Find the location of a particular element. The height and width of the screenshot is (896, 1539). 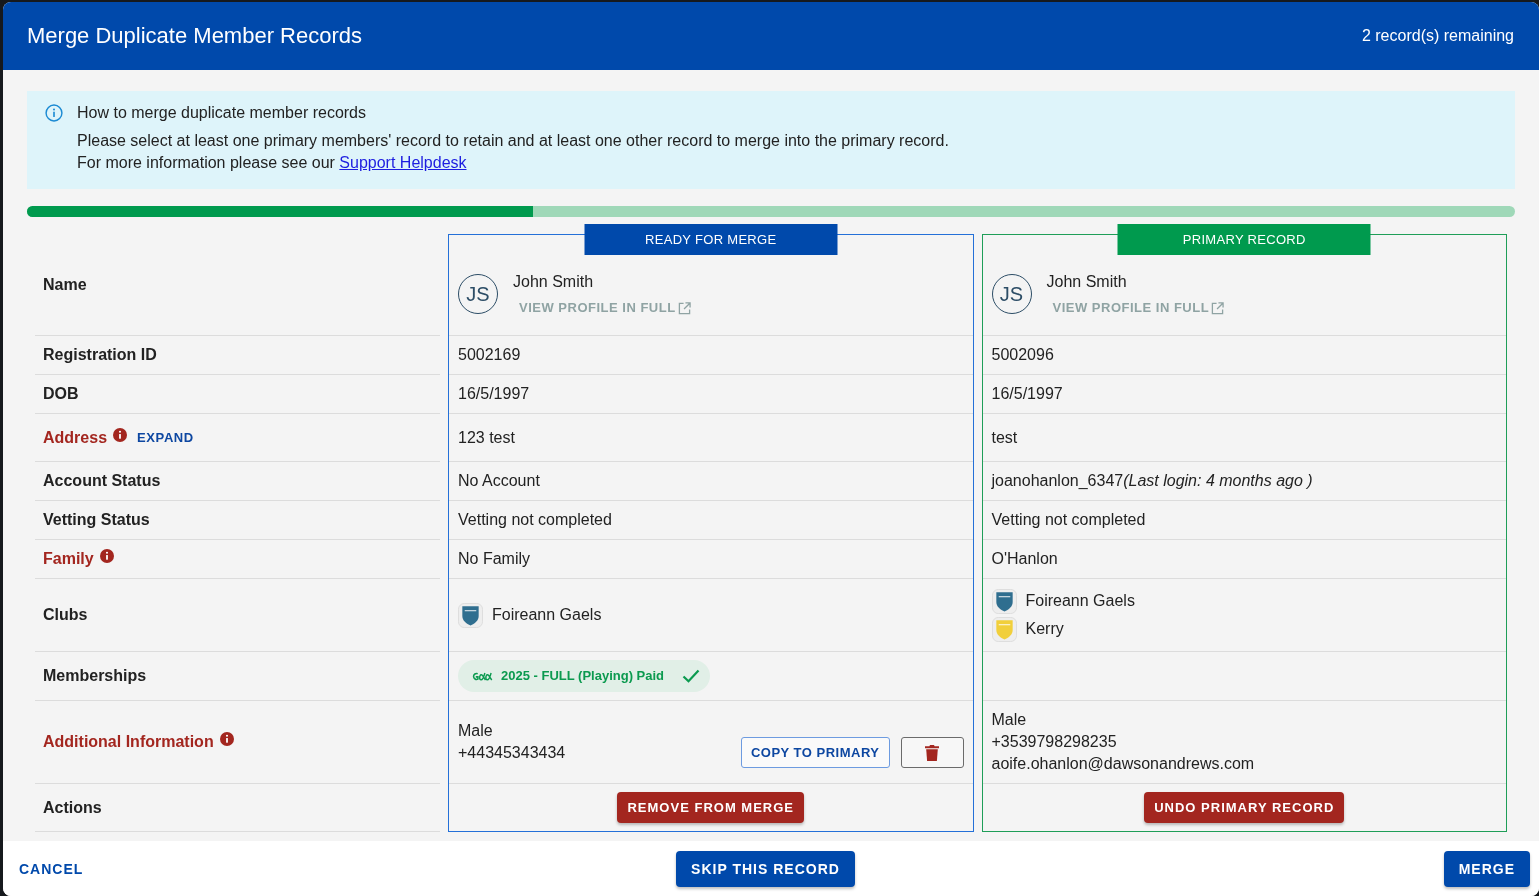

field-label: Registration ID is located at coordinates (100, 355).